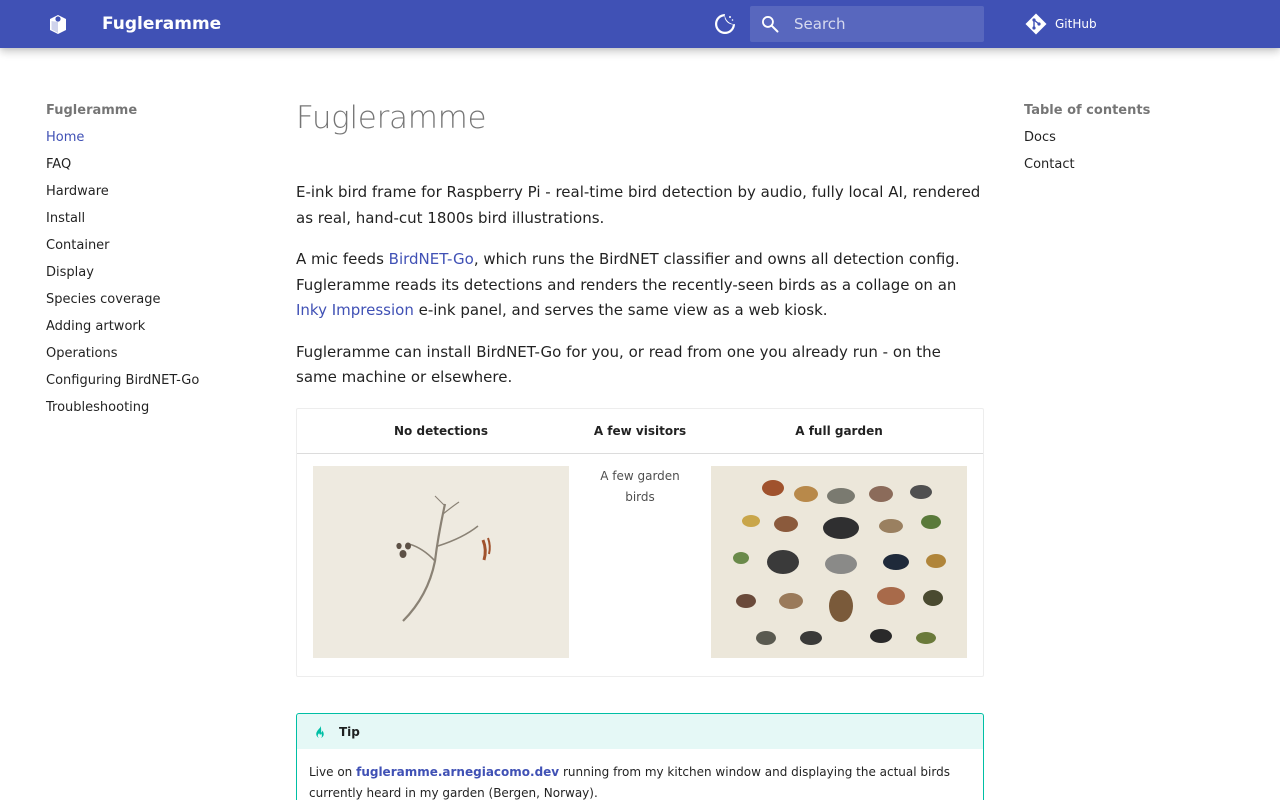 This screenshot has width=1280, height=800. Describe the element at coordinates (151, 221) in the screenshot. I see `nav-item-install: Install` at that location.